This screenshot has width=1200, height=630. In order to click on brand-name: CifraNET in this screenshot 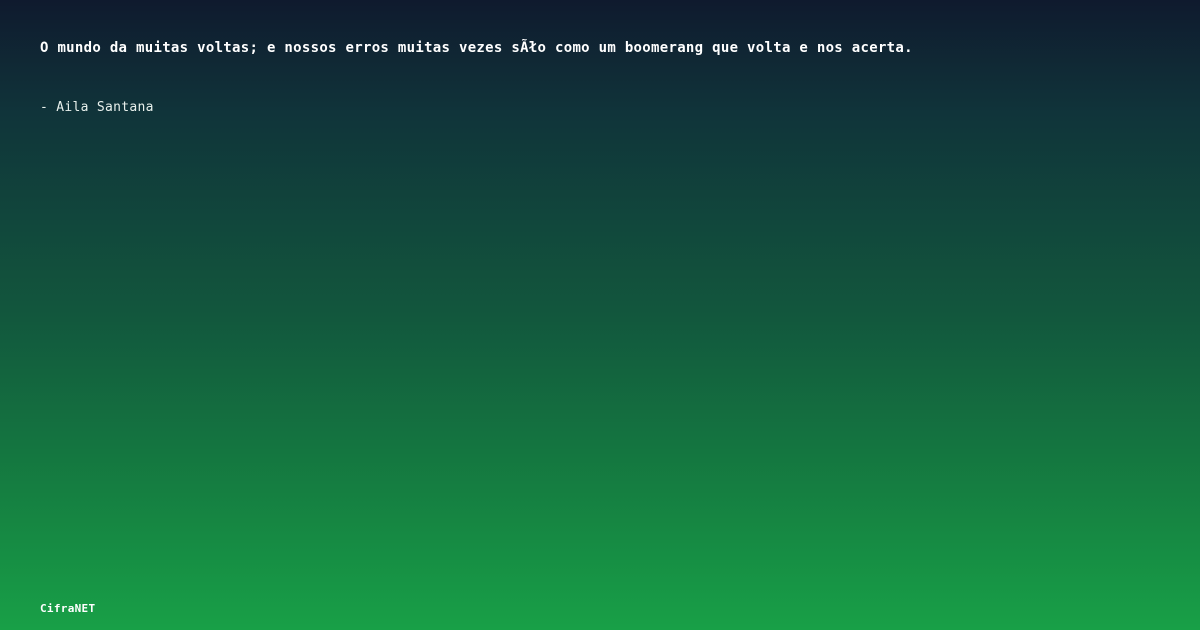, I will do `click(68, 608)`.